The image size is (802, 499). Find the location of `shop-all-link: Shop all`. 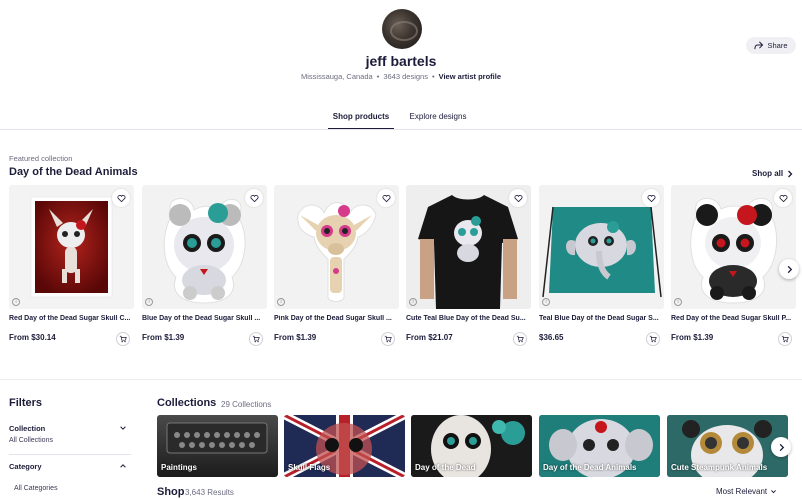

shop-all-link: Shop all is located at coordinates (772, 173).